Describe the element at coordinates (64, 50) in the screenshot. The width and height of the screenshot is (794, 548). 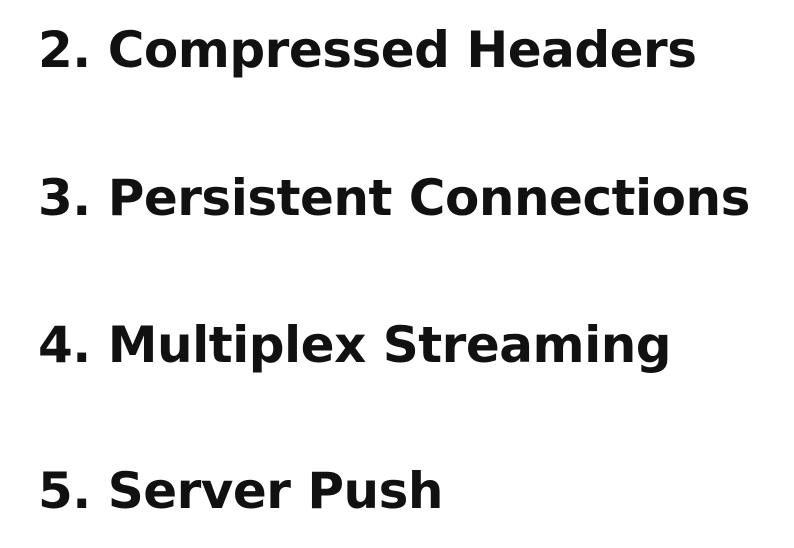
I see `item-number: 2.` at that location.